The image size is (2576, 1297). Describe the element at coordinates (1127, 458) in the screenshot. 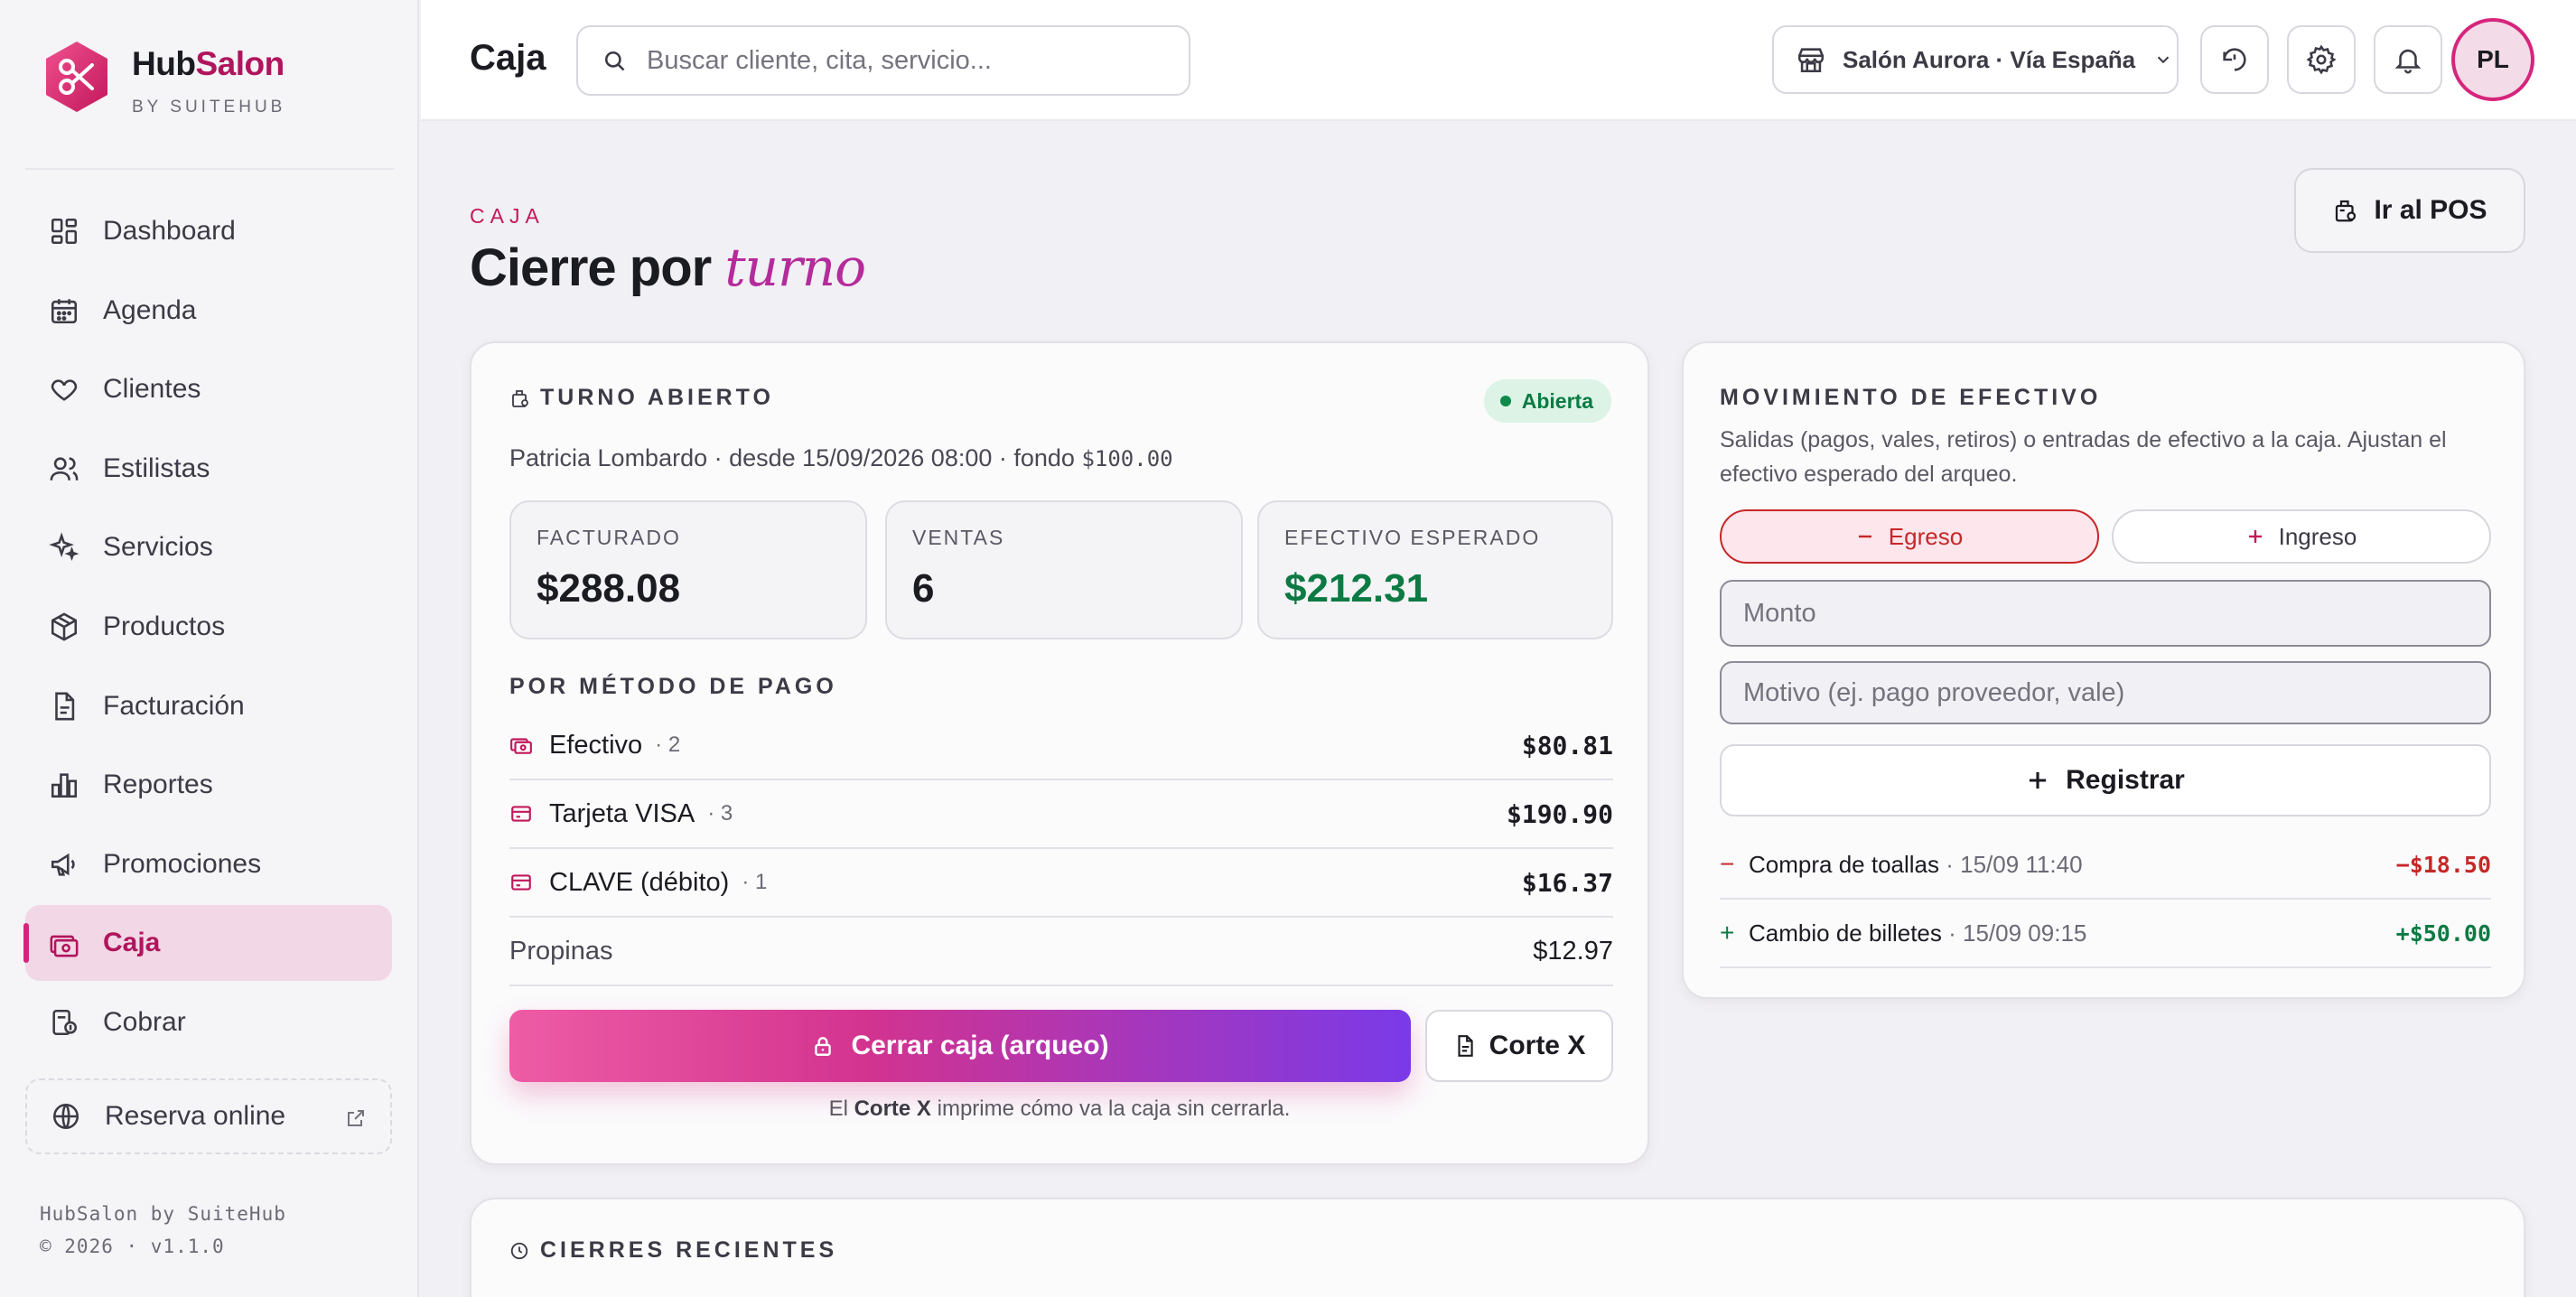

I see `fondo-amount: $100.00` at that location.